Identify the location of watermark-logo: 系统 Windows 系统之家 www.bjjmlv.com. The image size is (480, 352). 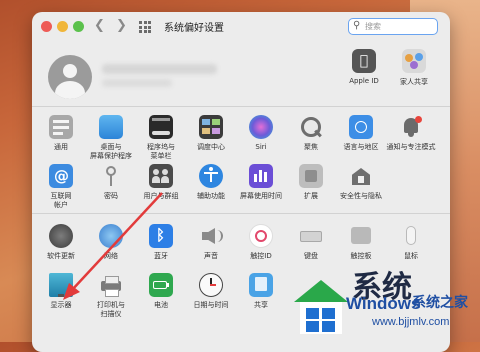
(386, 305).